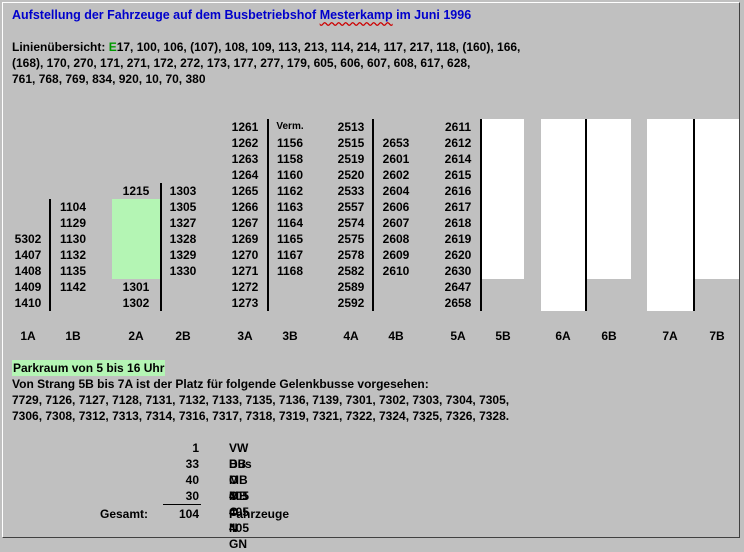  What do you see at coordinates (503, 199) in the screenshot?
I see `white-block-5b` at bounding box center [503, 199].